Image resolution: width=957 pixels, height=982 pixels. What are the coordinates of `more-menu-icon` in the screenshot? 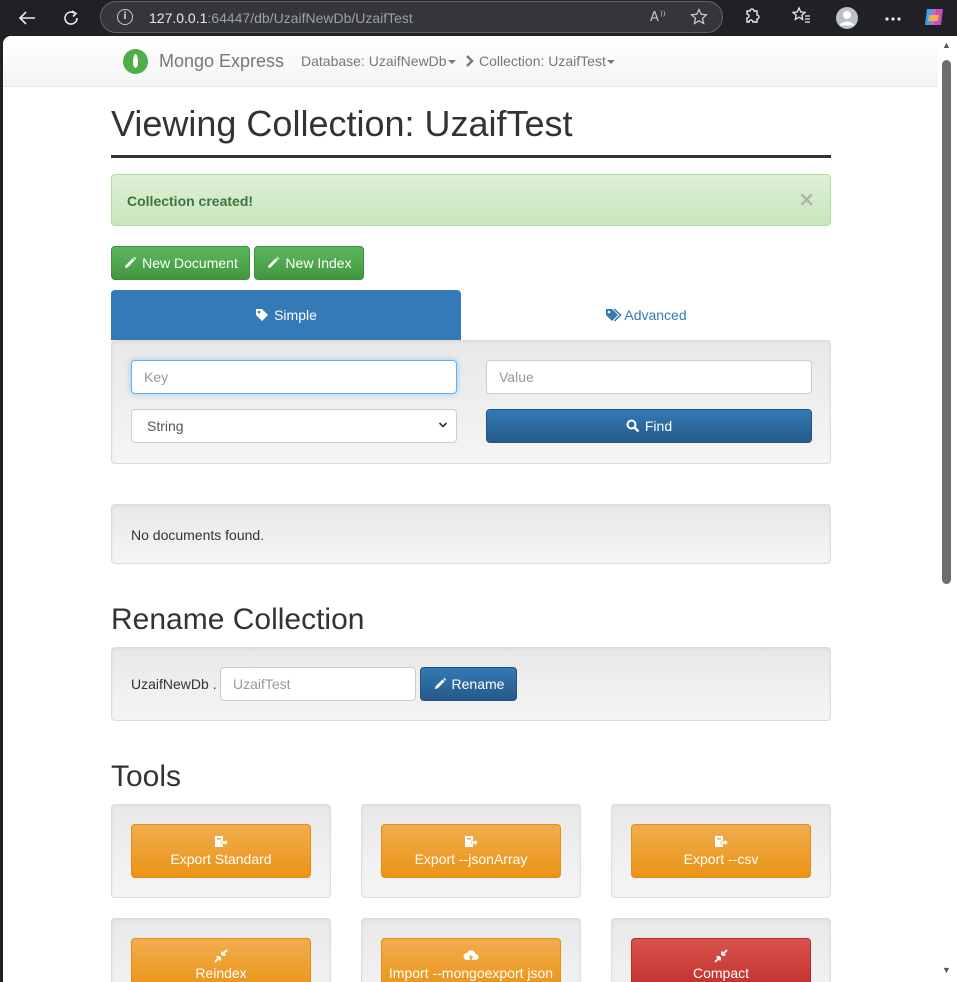 It's located at (893, 18).